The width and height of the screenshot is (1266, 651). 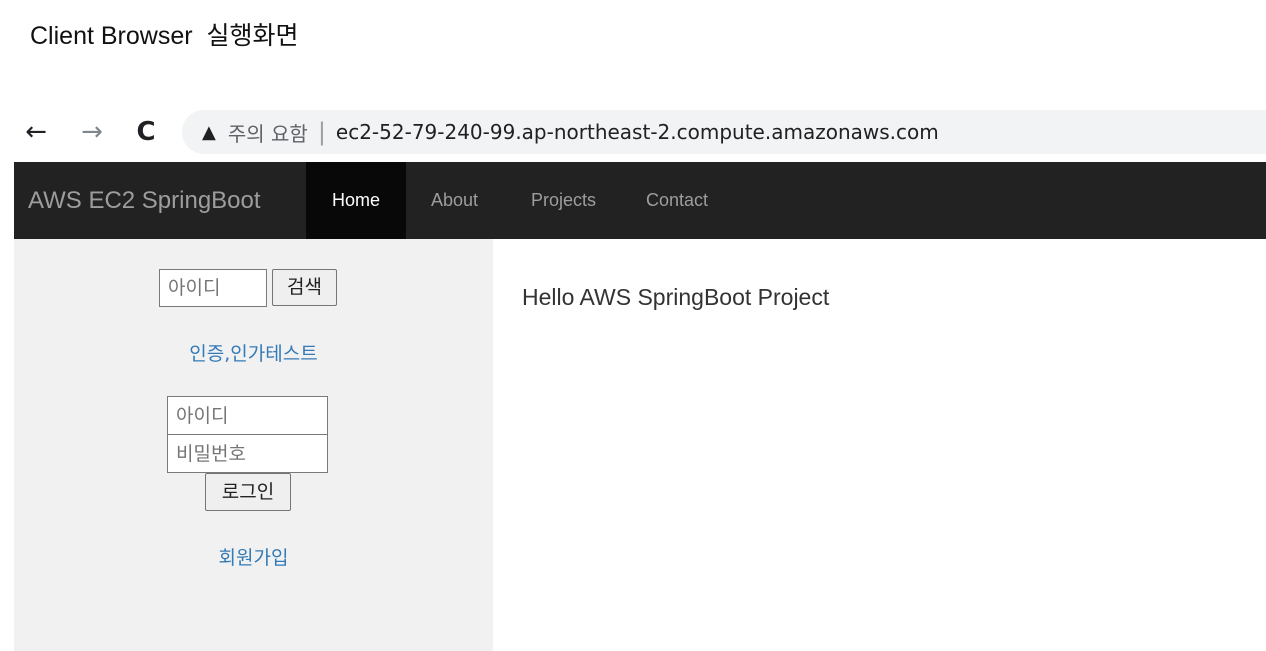 What do you see at coordinates (268, 132) in the screenshot?
I see `security-status: 주의 요함` at bounding box center [268, 132].